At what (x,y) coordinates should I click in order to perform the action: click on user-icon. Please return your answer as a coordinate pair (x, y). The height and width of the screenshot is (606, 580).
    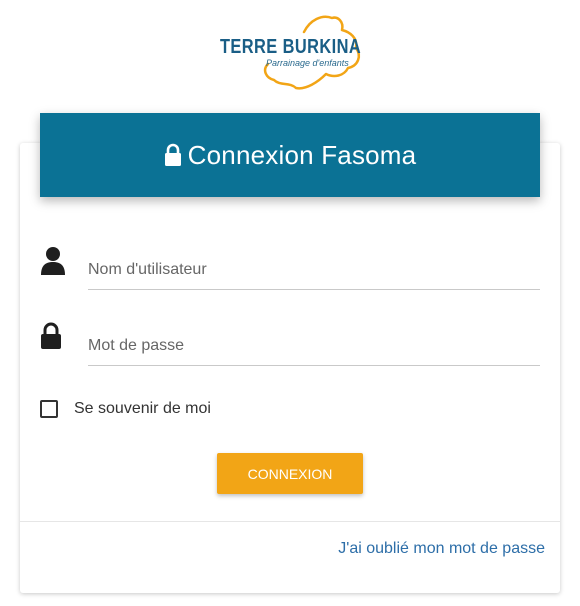
    Looking at the image, I should click on (53, 263).